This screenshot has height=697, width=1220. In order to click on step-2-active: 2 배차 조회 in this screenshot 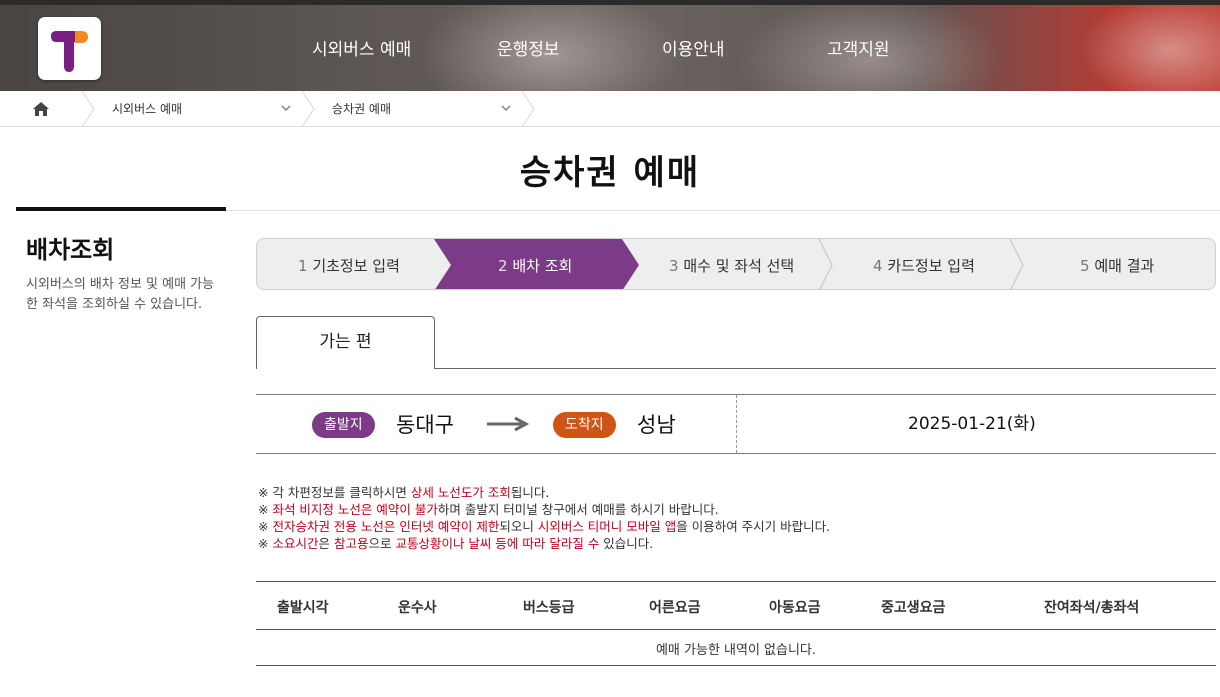, I will do `click(535, 265)`.